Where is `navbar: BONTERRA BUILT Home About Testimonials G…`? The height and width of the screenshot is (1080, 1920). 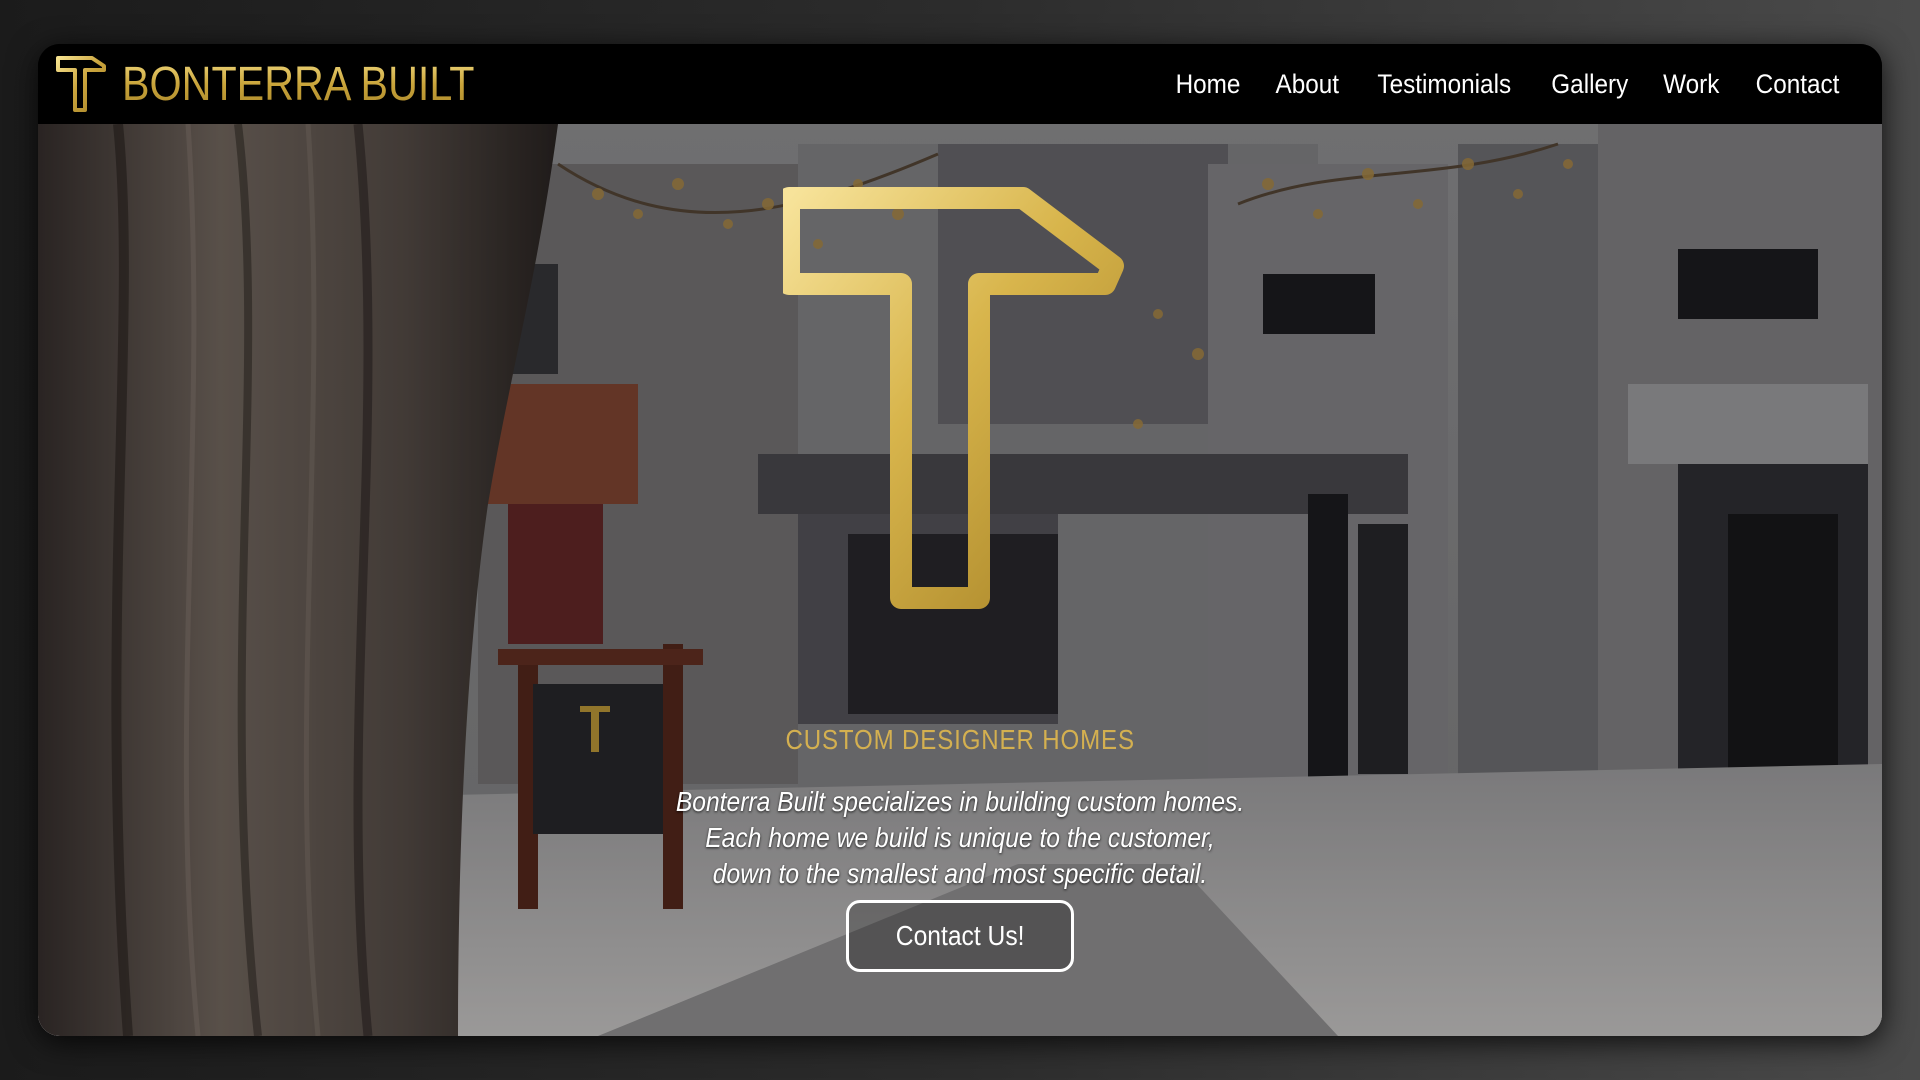
navbar: BONTERRA BUILT Home About Testimonials G… is located at coordinates (960, 84).